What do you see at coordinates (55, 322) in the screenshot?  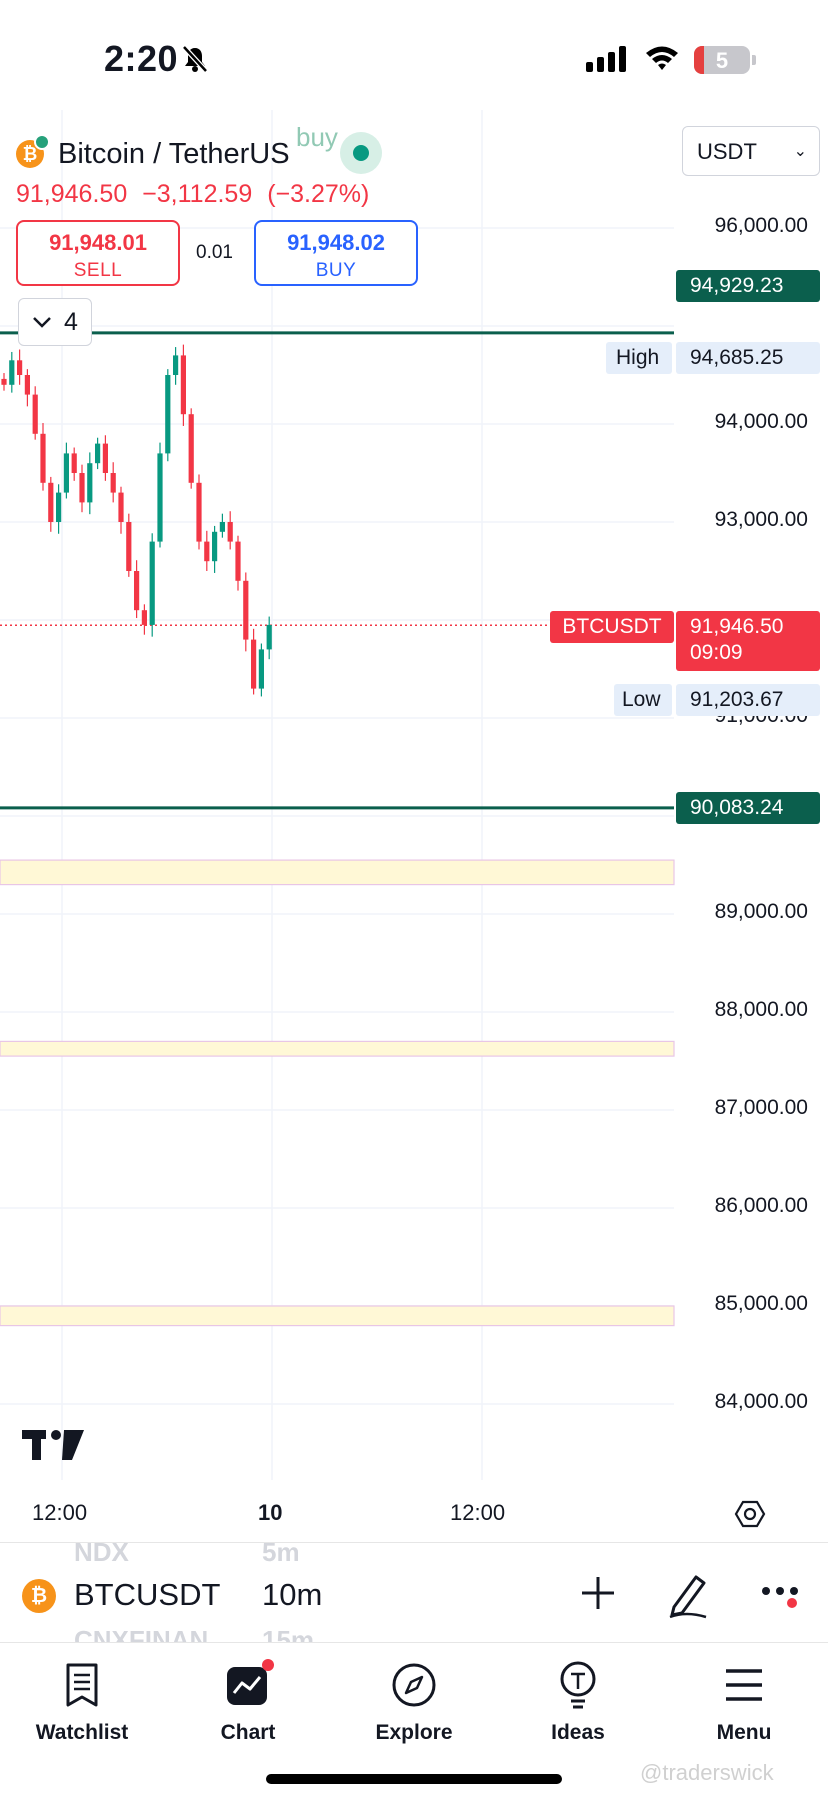 I see `indicators-toggle-button: 4` at bounding box center [55, 322].